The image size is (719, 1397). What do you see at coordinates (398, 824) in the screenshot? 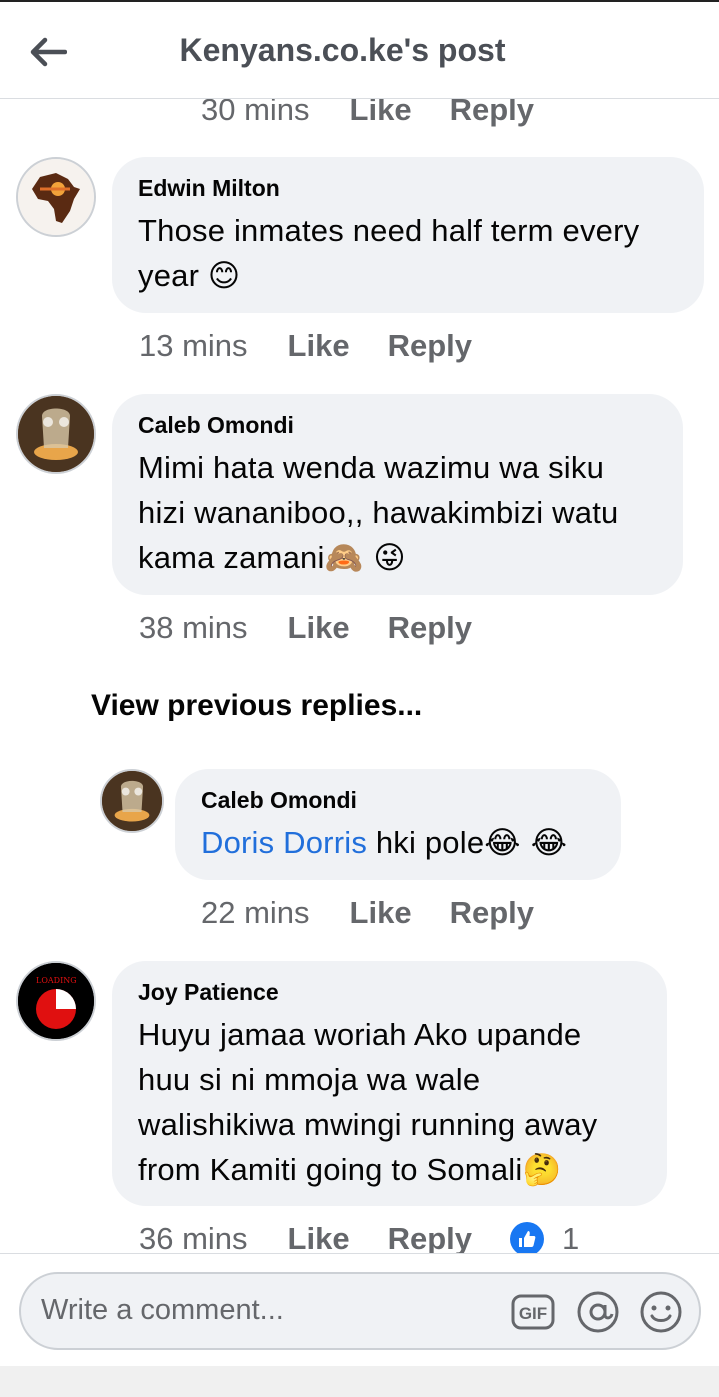
I see `reply-bubble: Caleb Omondi Doris Dorris hki pole😂 😂` at bounding box center [398, 824].